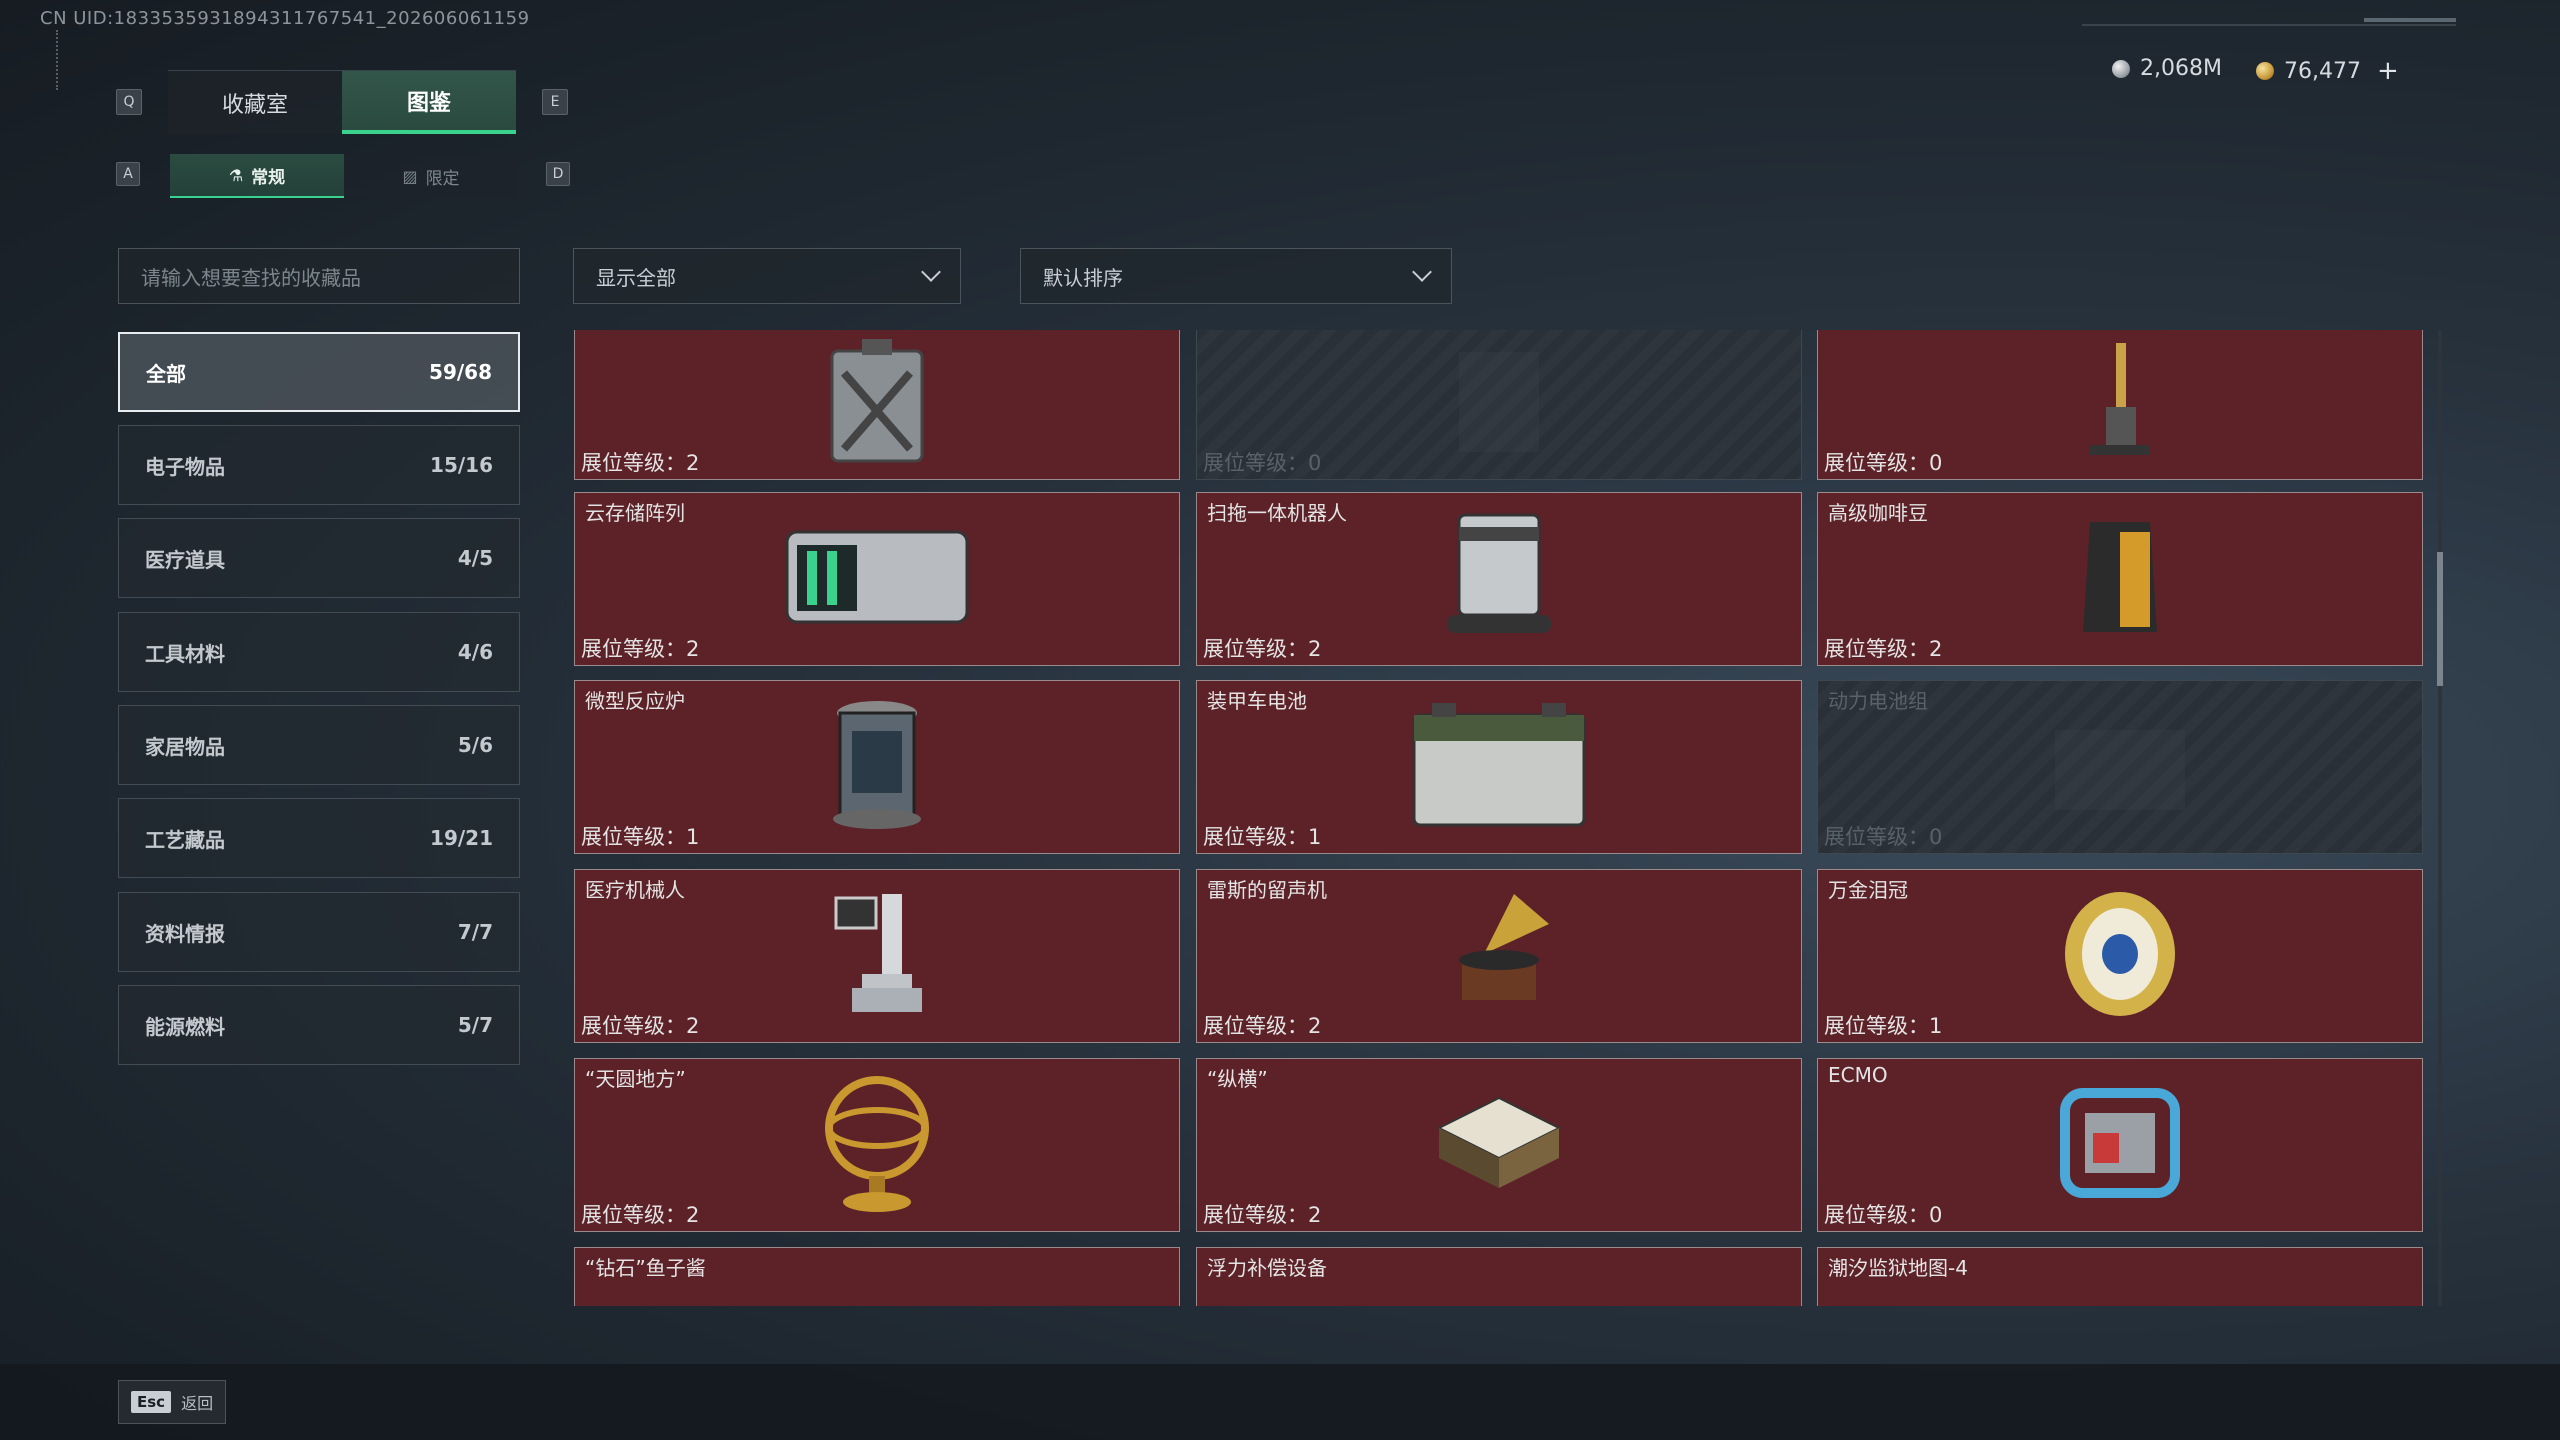 This screenshot has height=1440, width=2560. I want to click on ecmo-icon, so click(2120, 1145).